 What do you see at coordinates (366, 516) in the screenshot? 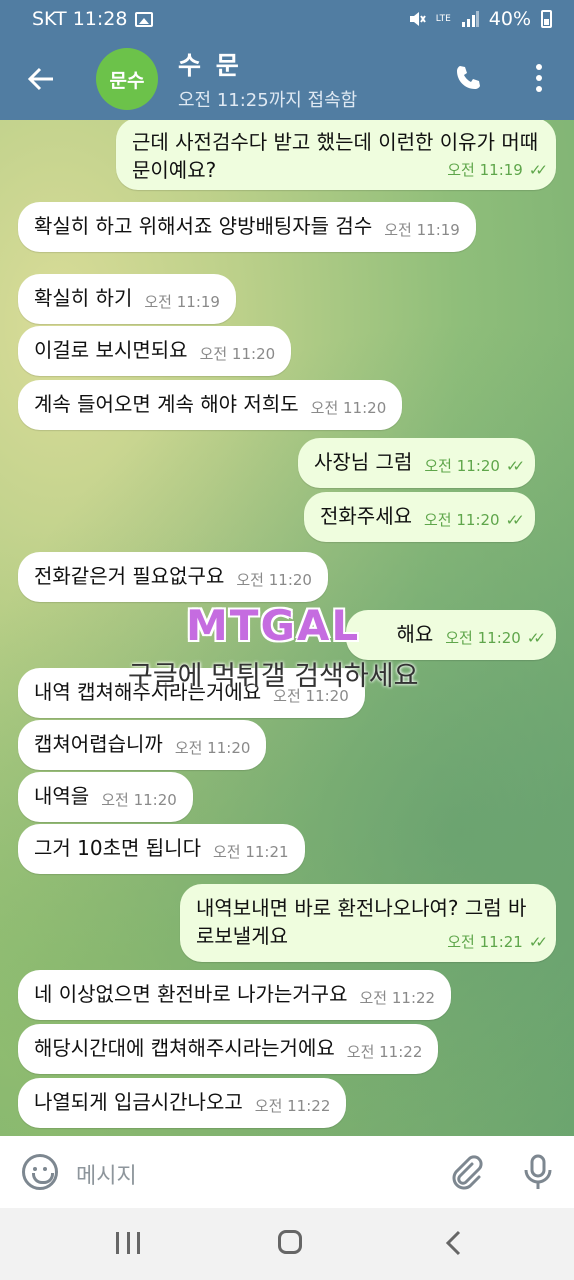
I see `message-text: 전화주세요` at bounding box center [366, 516].